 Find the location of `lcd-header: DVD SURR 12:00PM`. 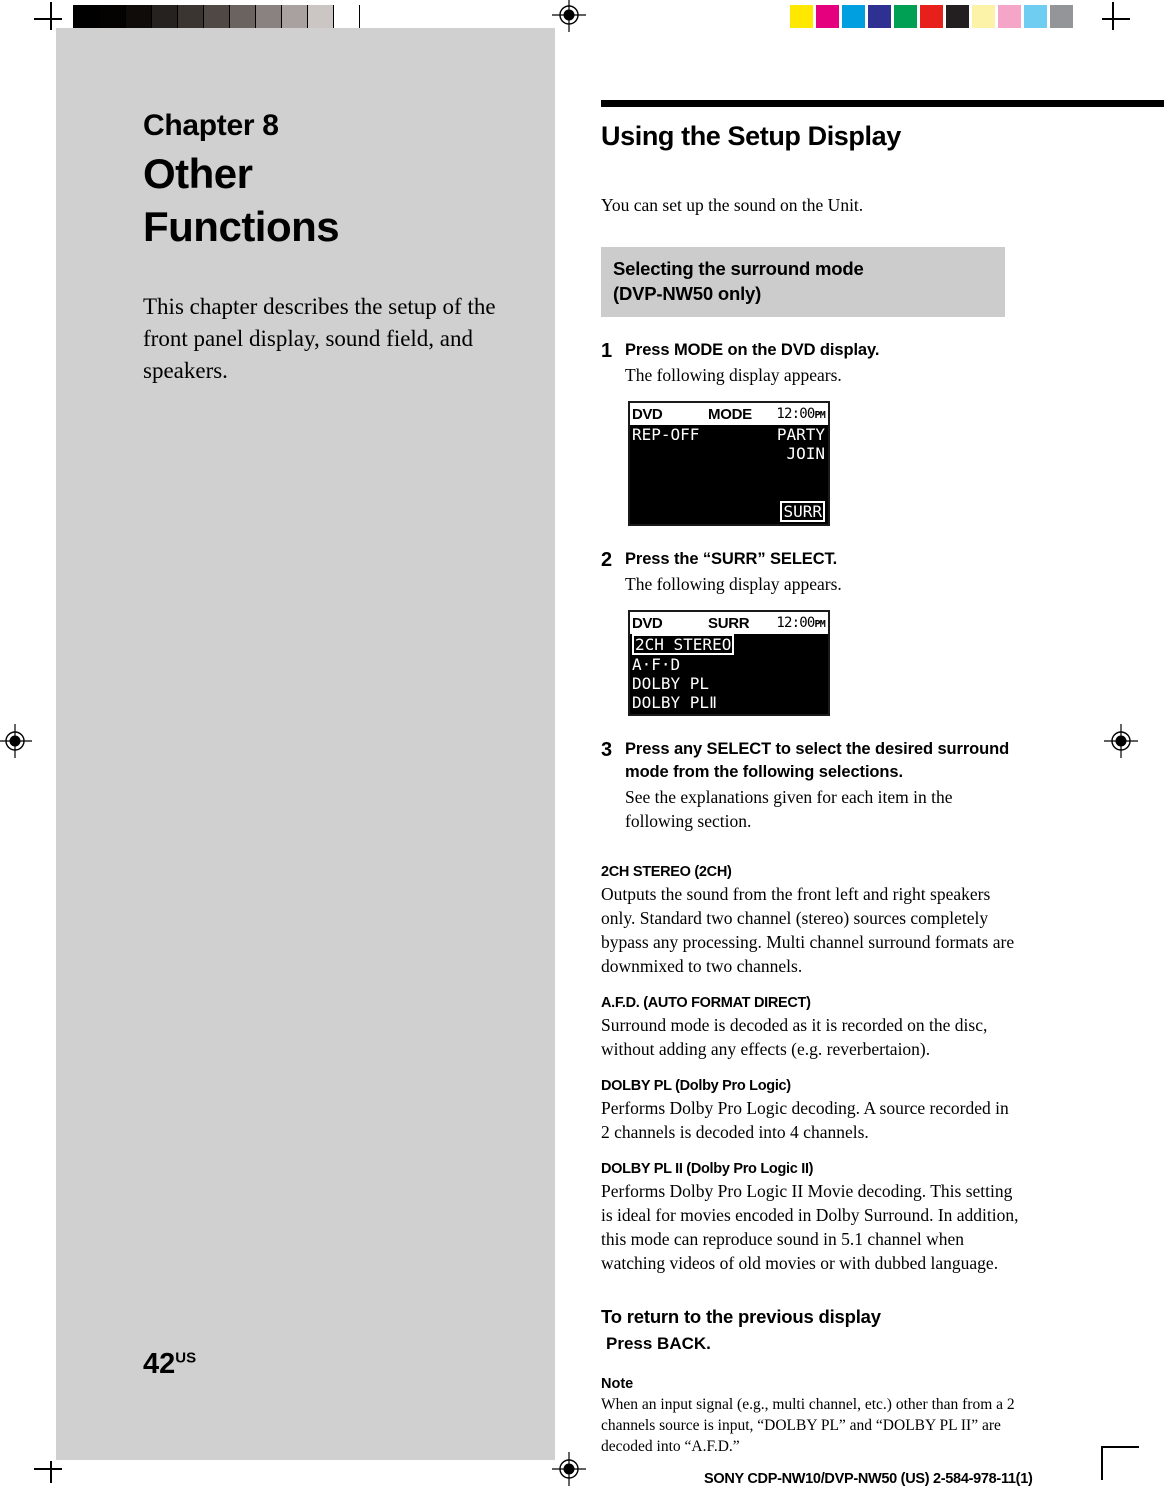

lcd-header: DVD SURR 12:00PM is located at coordinates (729, 623).